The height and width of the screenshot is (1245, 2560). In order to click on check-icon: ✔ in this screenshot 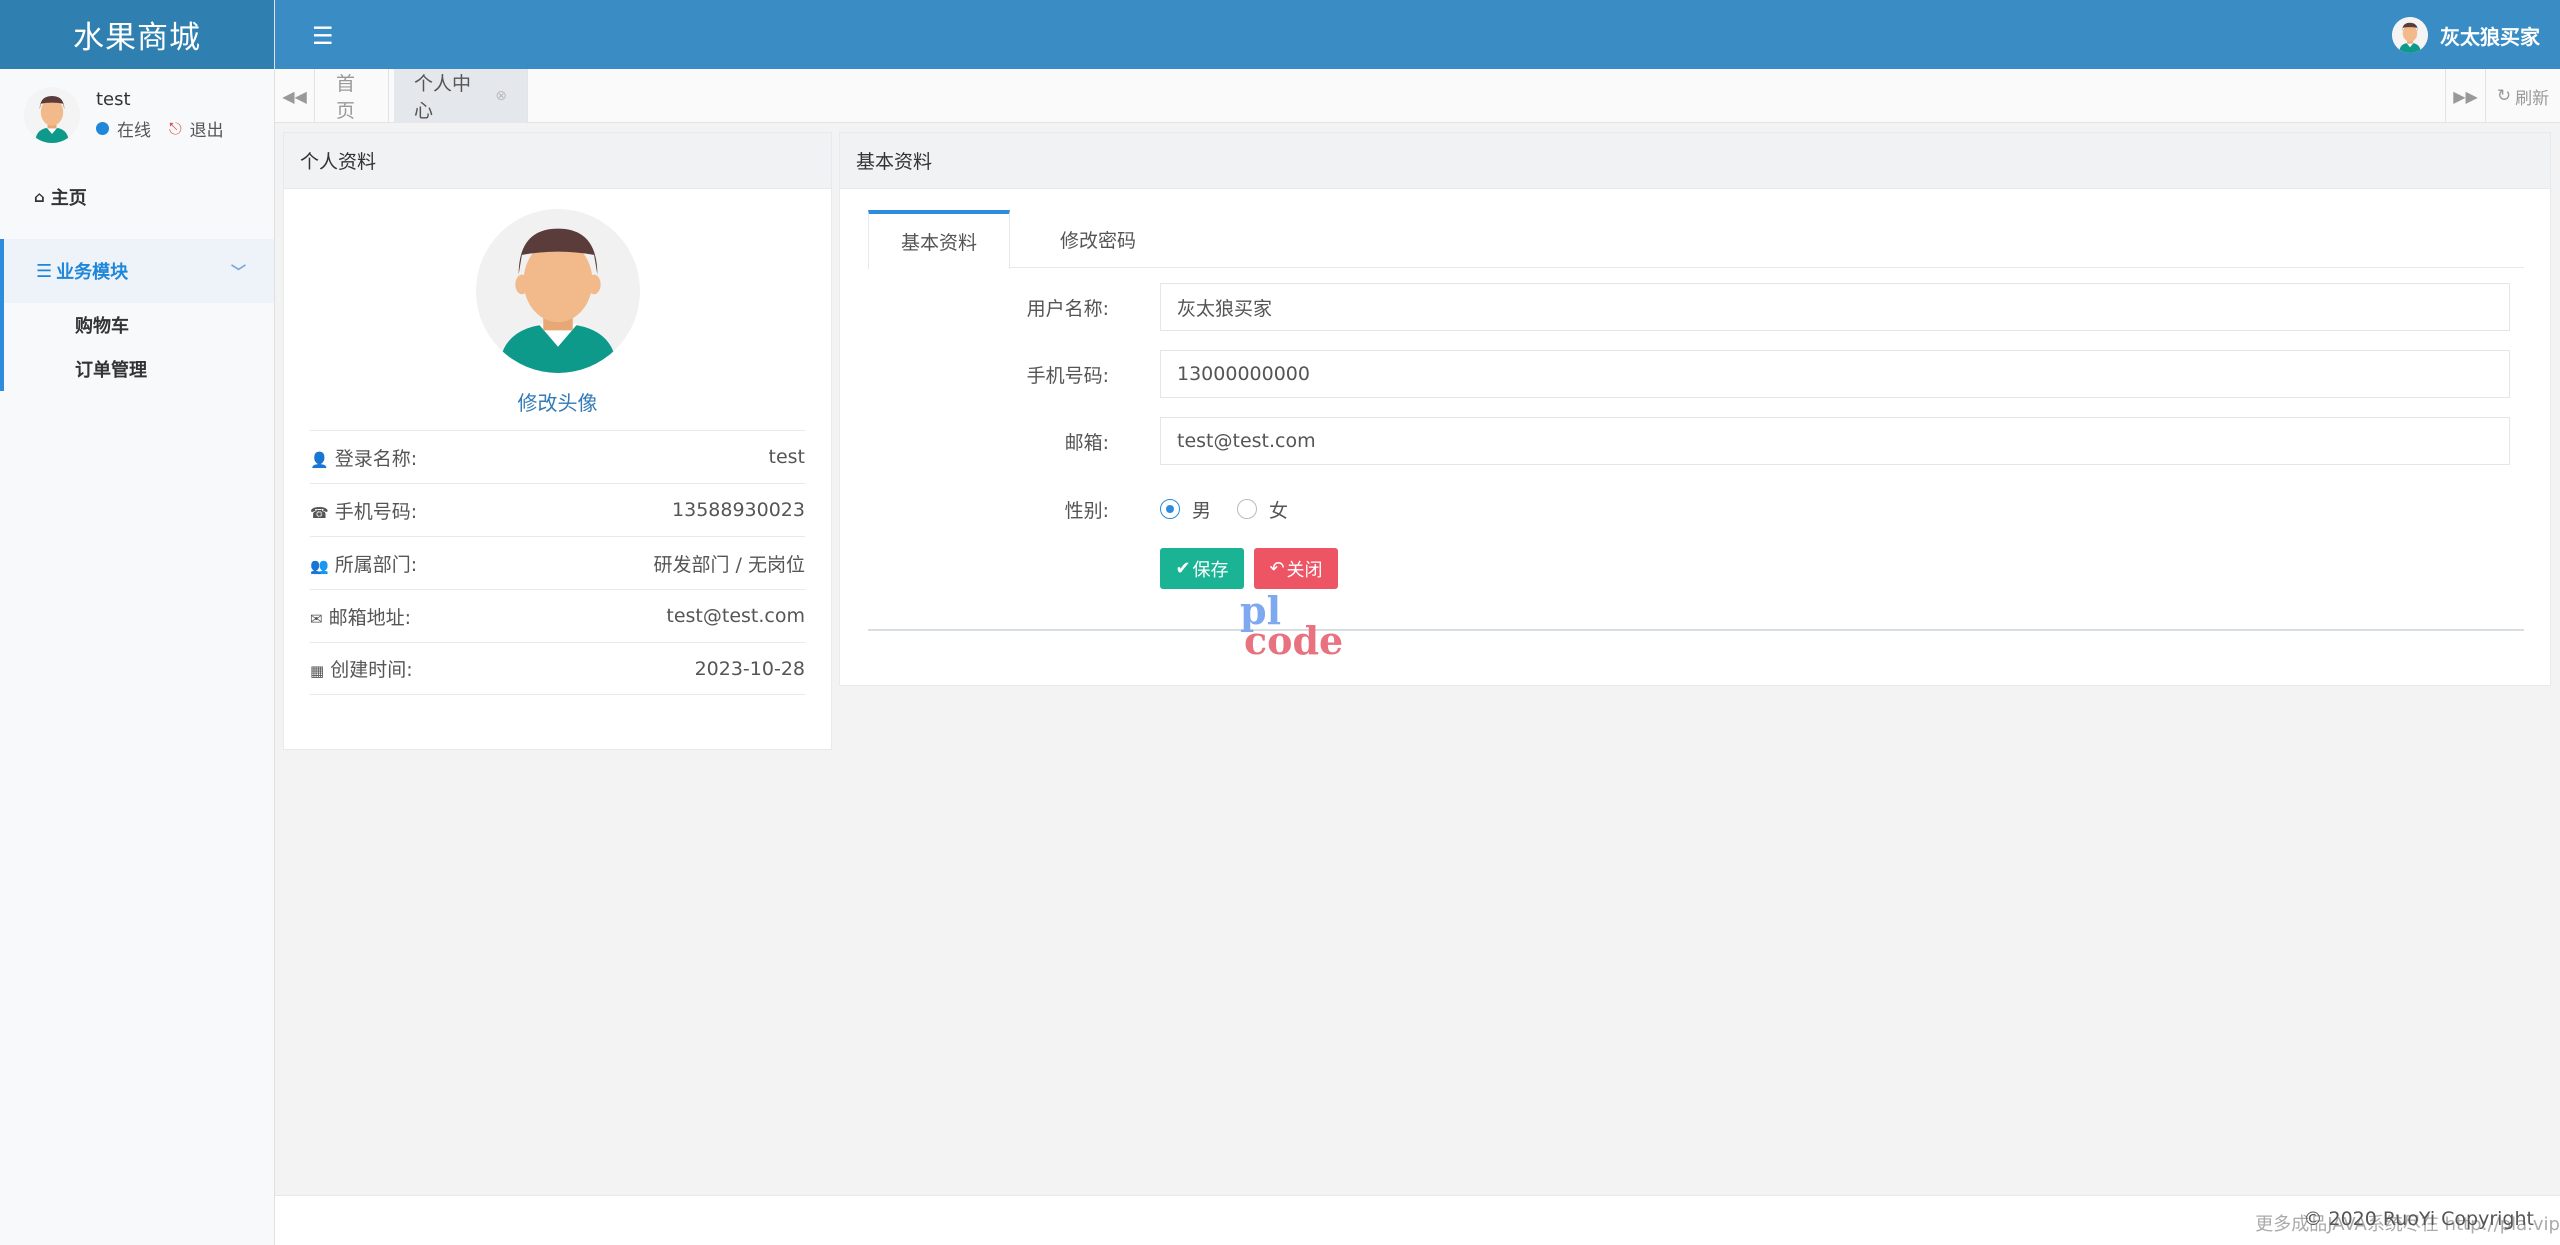, I will do `click(1183, 568)`.